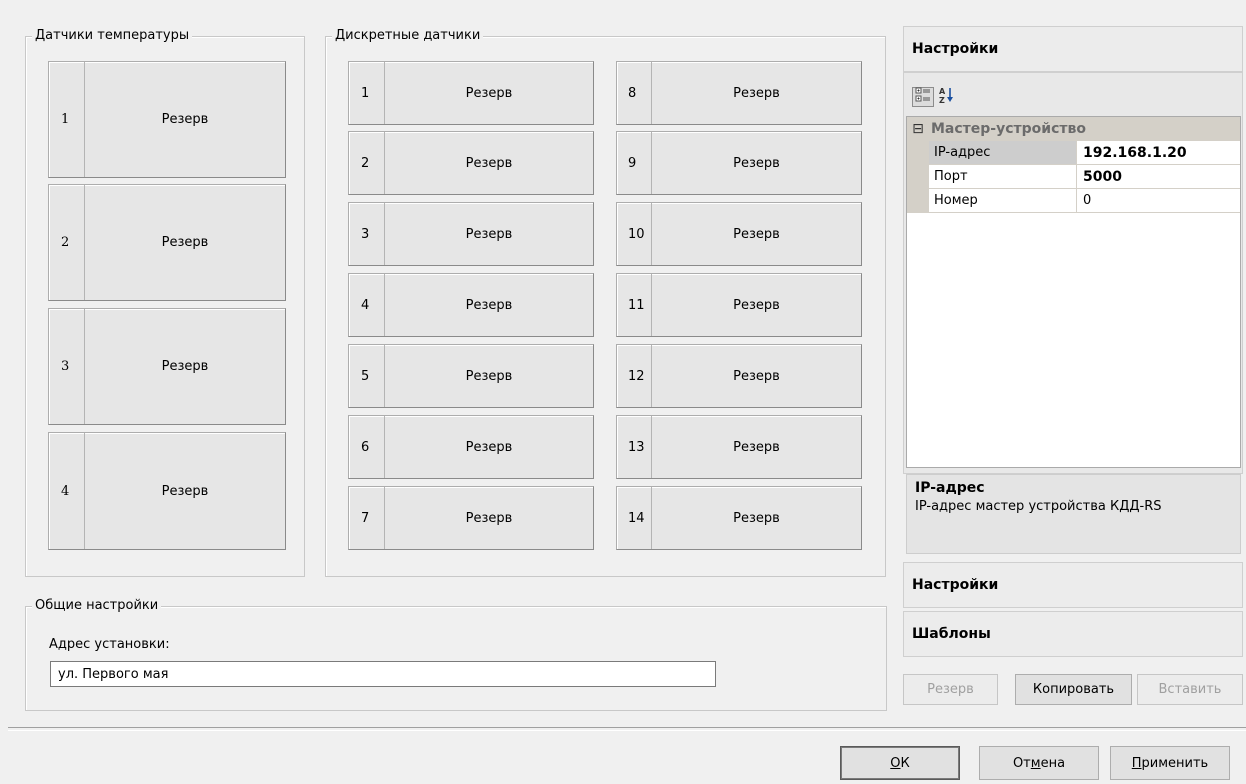 This screenshot has height=784, width=1246. I want to click on discrete-sensor-button-9: 9 Резерв, so click(739, 163).